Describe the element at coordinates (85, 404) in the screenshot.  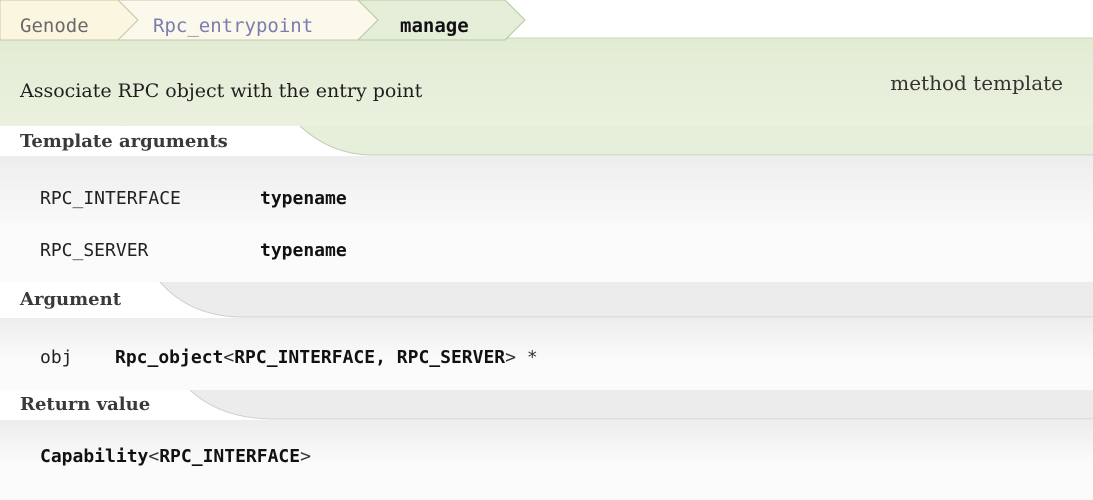
I see `return-value-label: Return value` at that location.